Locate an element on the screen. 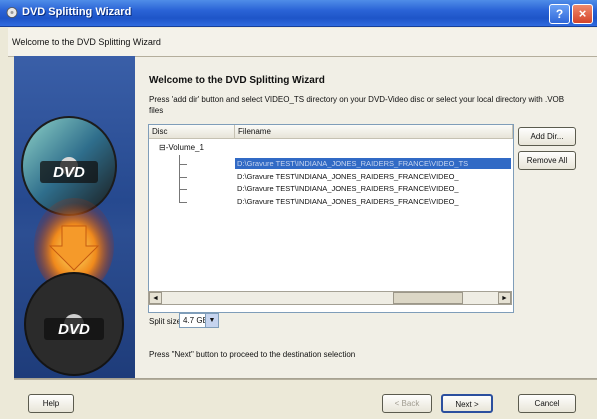 This screenshot has height=419, width=597. column-header-filename: Filename is located at coordinates (374, 132).